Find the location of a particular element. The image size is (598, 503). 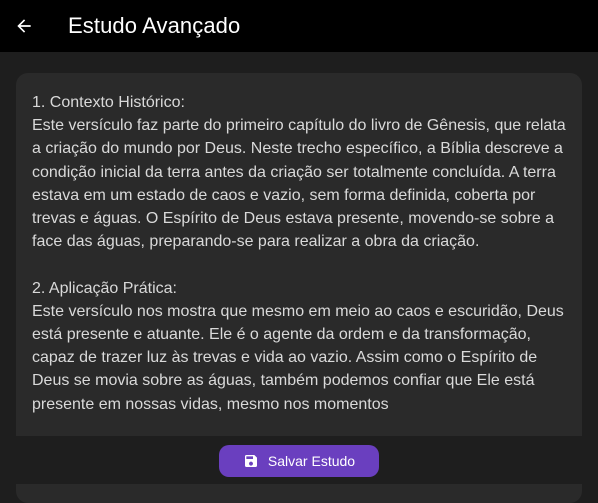

app-bar: Estudo Avançado is located at coordinates (299, 26).